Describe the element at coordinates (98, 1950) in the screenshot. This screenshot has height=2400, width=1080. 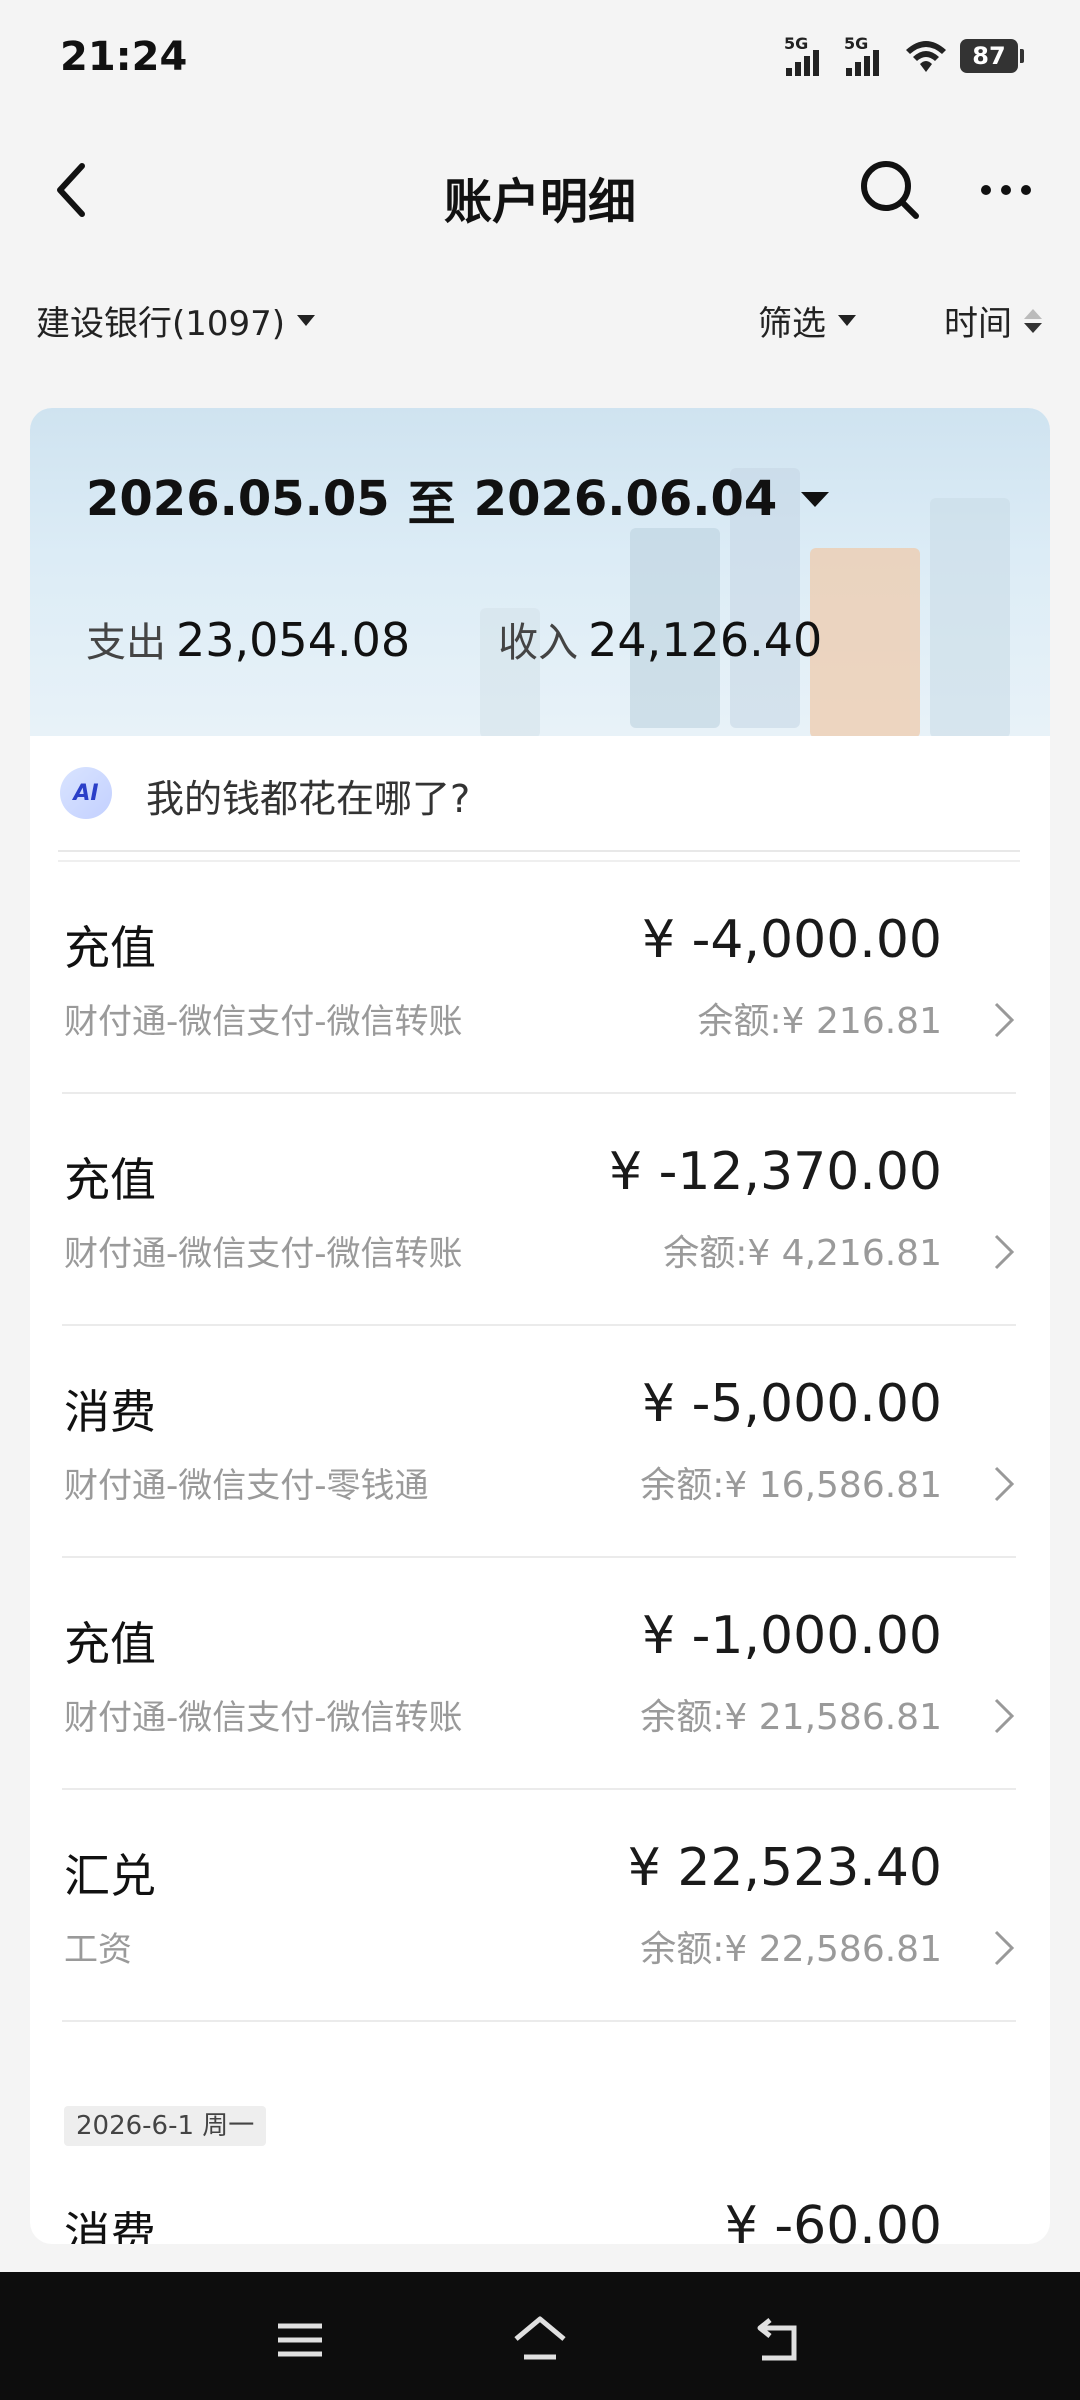
I see `transaction-desc: 工资` at that location.